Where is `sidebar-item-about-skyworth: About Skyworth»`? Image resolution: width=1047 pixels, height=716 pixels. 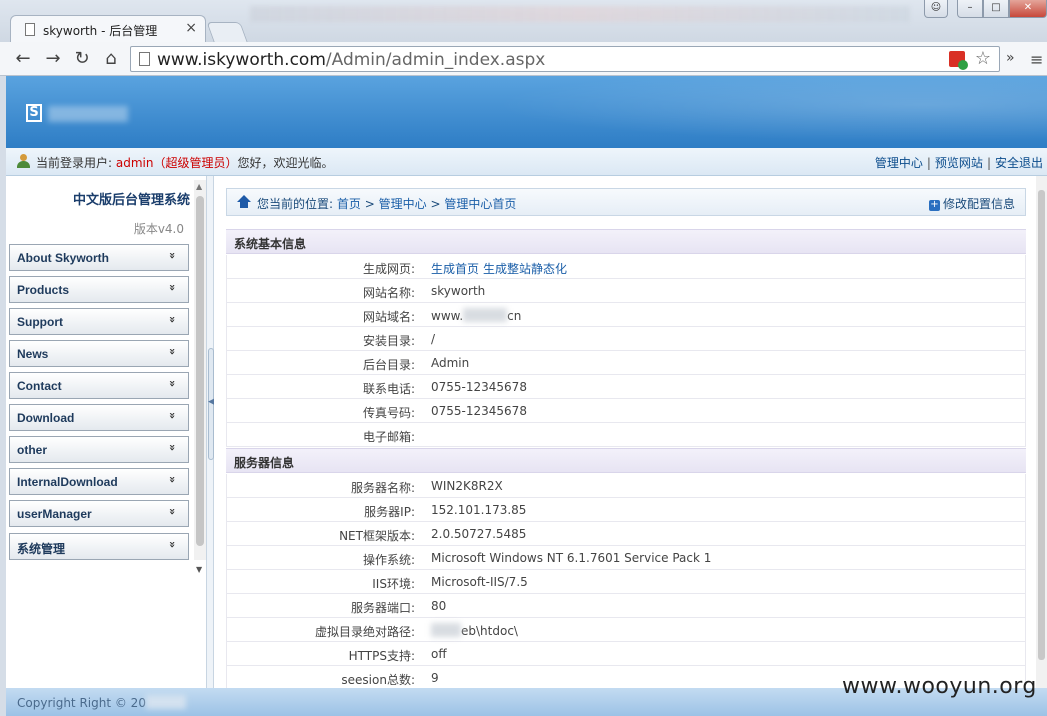
sidebar-item-about-skyworth: About Skyworth» is located at coordinates (99, 257).